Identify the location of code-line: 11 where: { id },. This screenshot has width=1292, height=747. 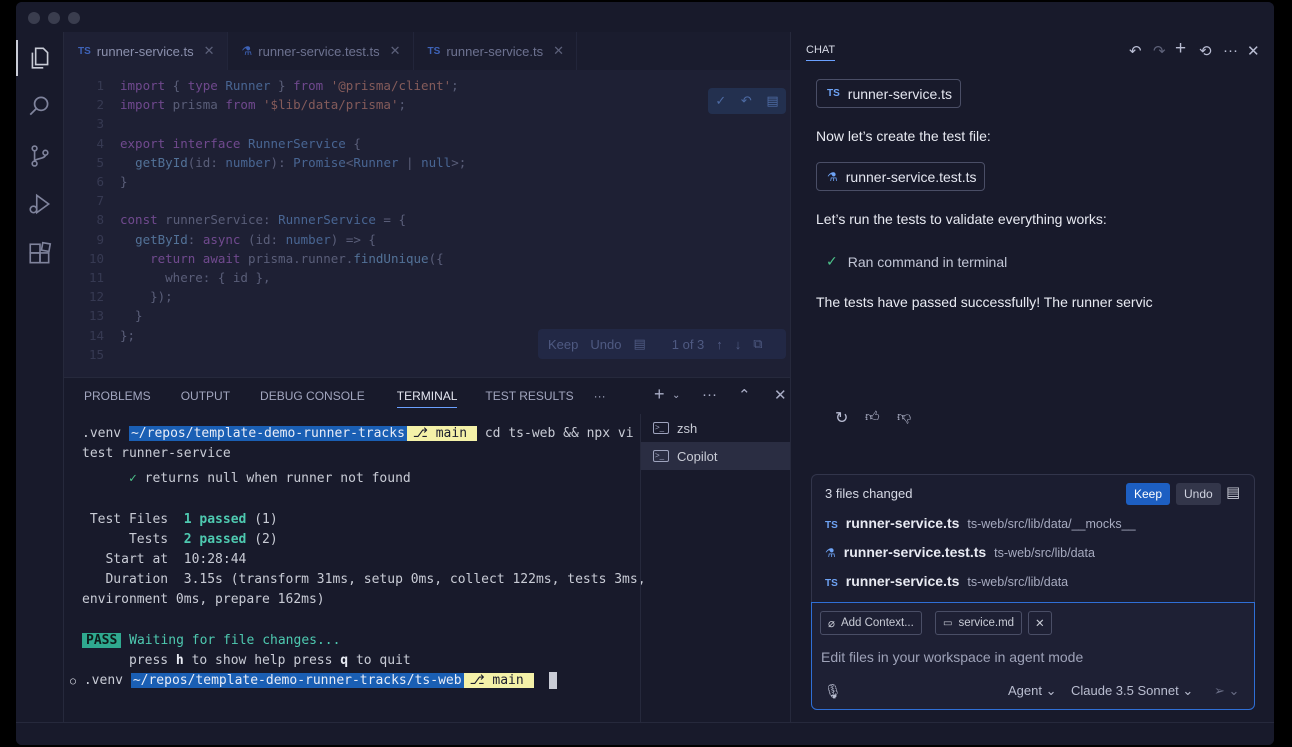
(179, 278).